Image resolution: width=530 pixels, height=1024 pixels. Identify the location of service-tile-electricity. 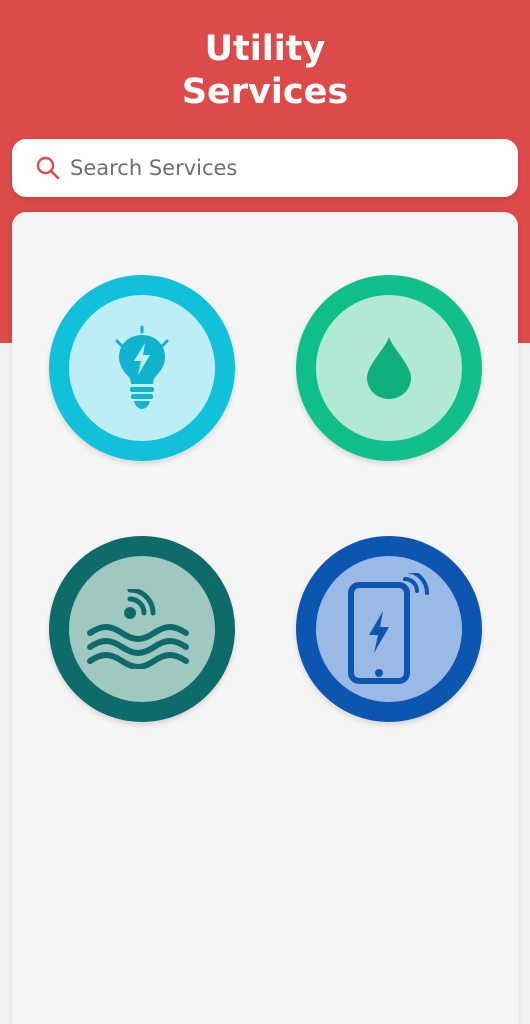
(142, 368).